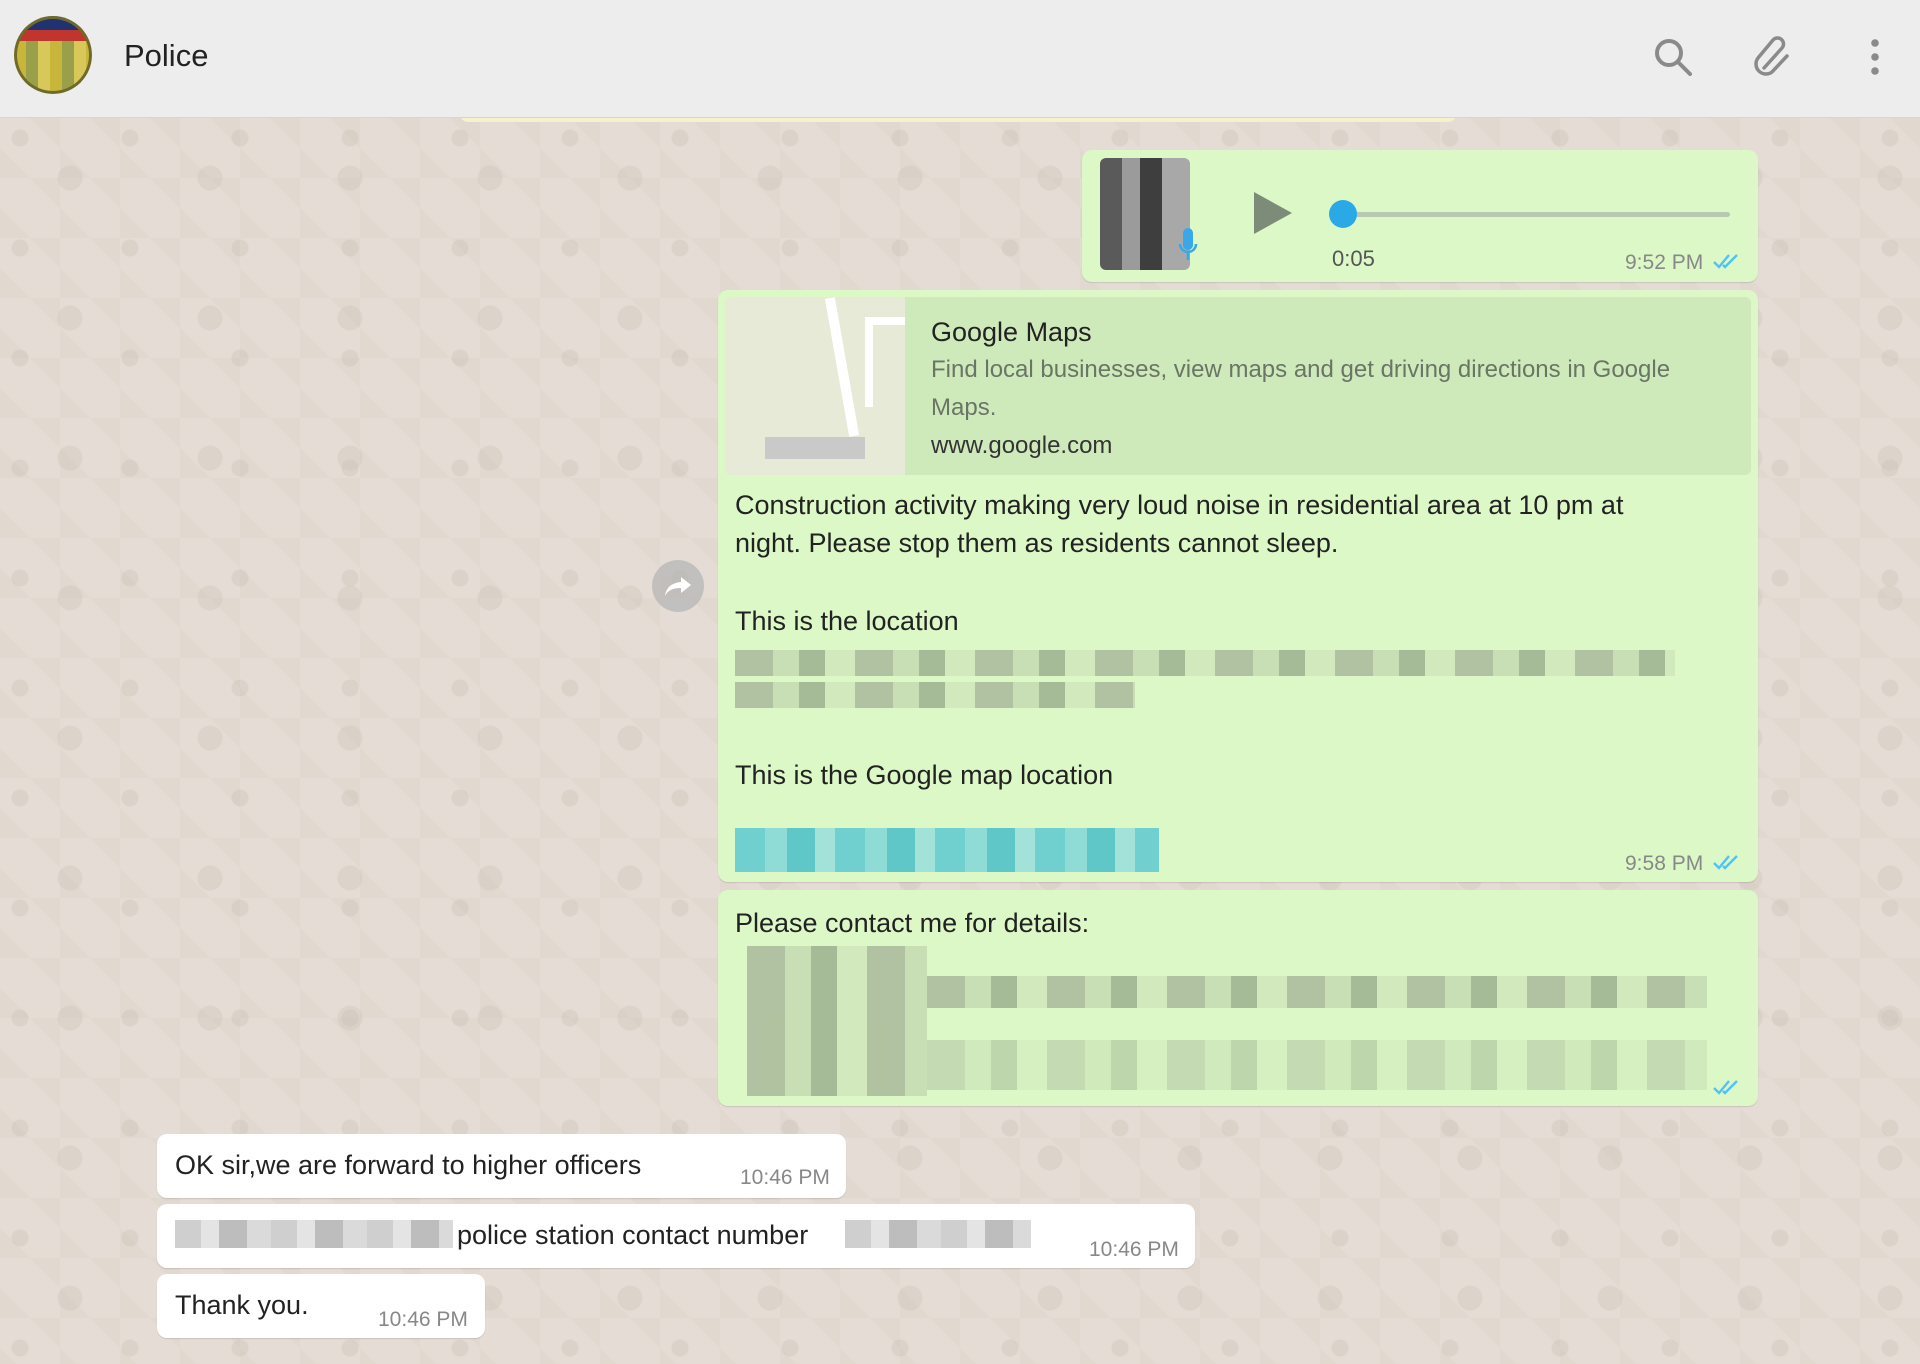 This screenshot has width=1920, height=1364. What do you see at coordinates (938, 1234) in the screenshot?
I see `redacted-phone-number` at bounding box center [938, 1234].